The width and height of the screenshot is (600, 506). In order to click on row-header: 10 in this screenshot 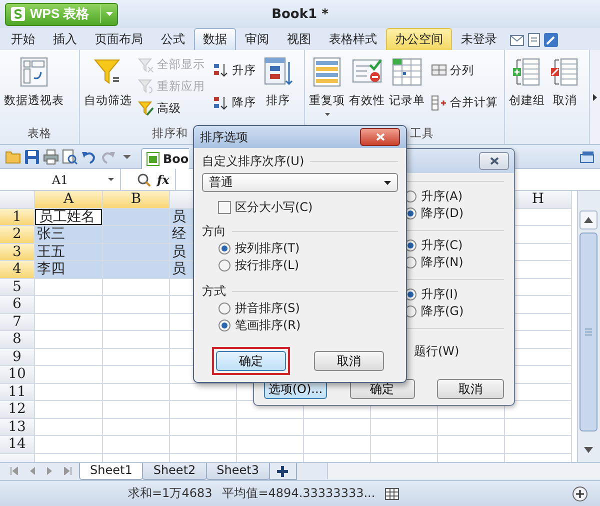, I will do `click(17, 375)`.